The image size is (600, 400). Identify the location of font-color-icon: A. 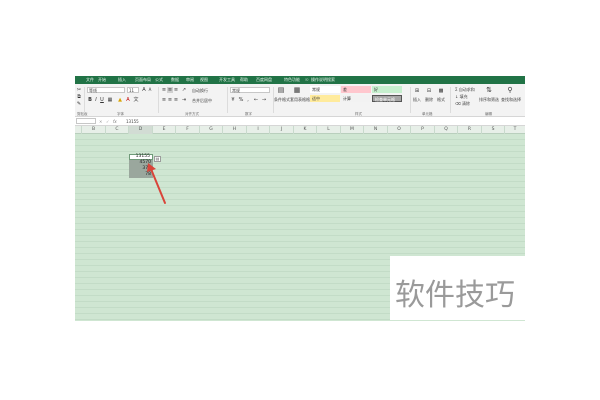
(128, 100).